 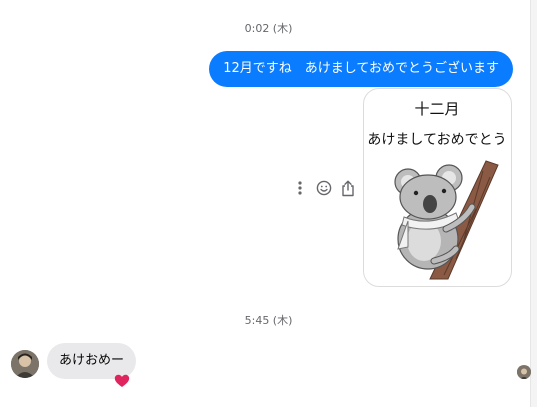 I want to click on sticker-greeting: あけましておめでとう, so click(x=436, y=140).